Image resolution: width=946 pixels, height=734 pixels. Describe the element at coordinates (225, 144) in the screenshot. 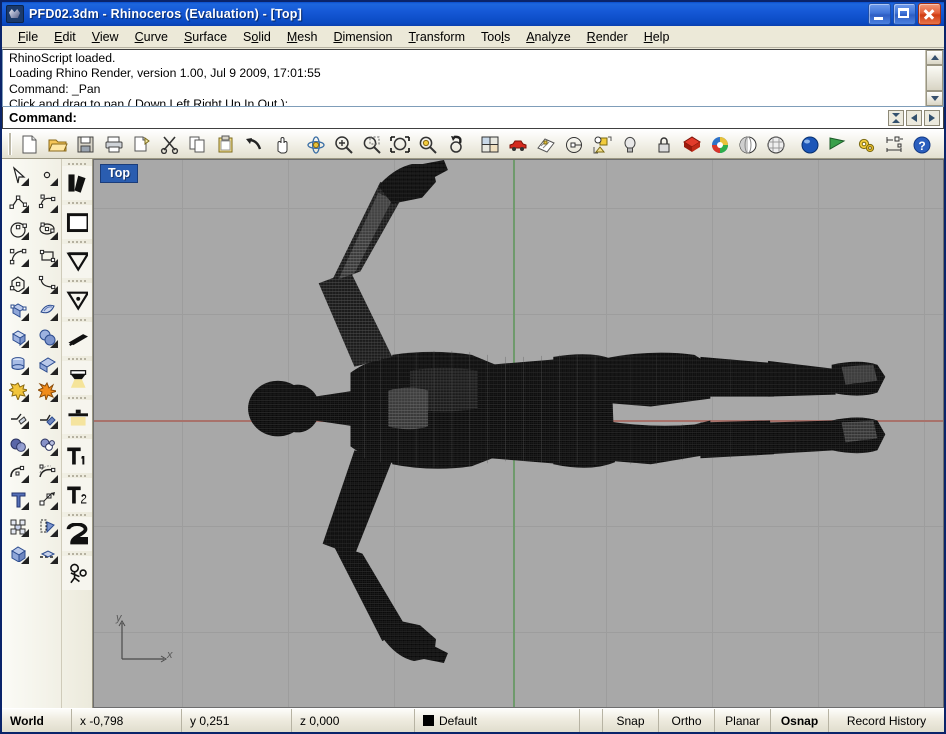

I see `paste-icon` at that location.